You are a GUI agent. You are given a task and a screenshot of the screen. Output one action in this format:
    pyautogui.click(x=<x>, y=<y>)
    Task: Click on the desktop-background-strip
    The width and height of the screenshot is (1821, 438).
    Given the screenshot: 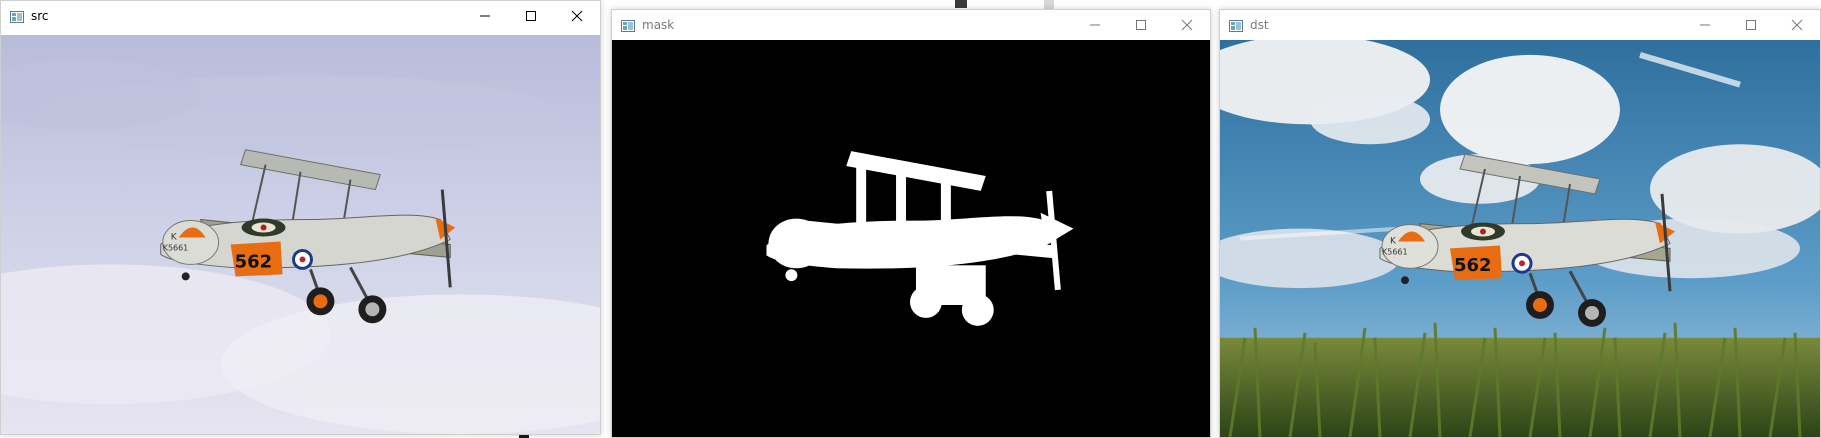 What is the action you would take?
    pyautogui.click(x=961, y=4)
    